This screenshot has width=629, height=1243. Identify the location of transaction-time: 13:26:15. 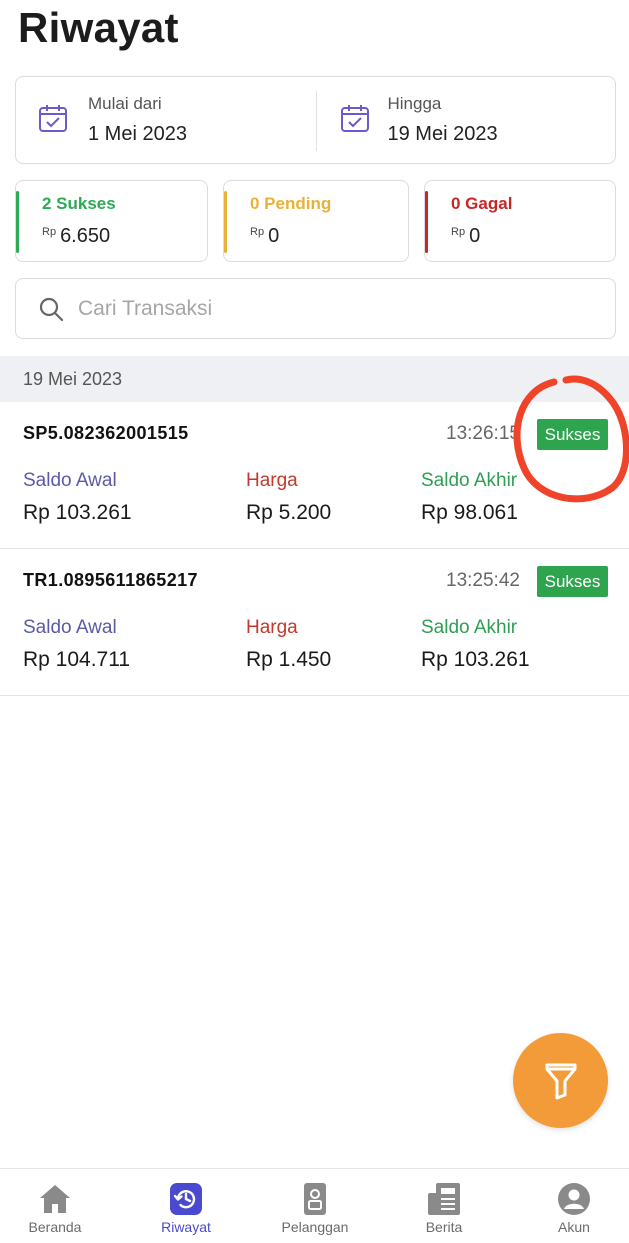
(483, 433).